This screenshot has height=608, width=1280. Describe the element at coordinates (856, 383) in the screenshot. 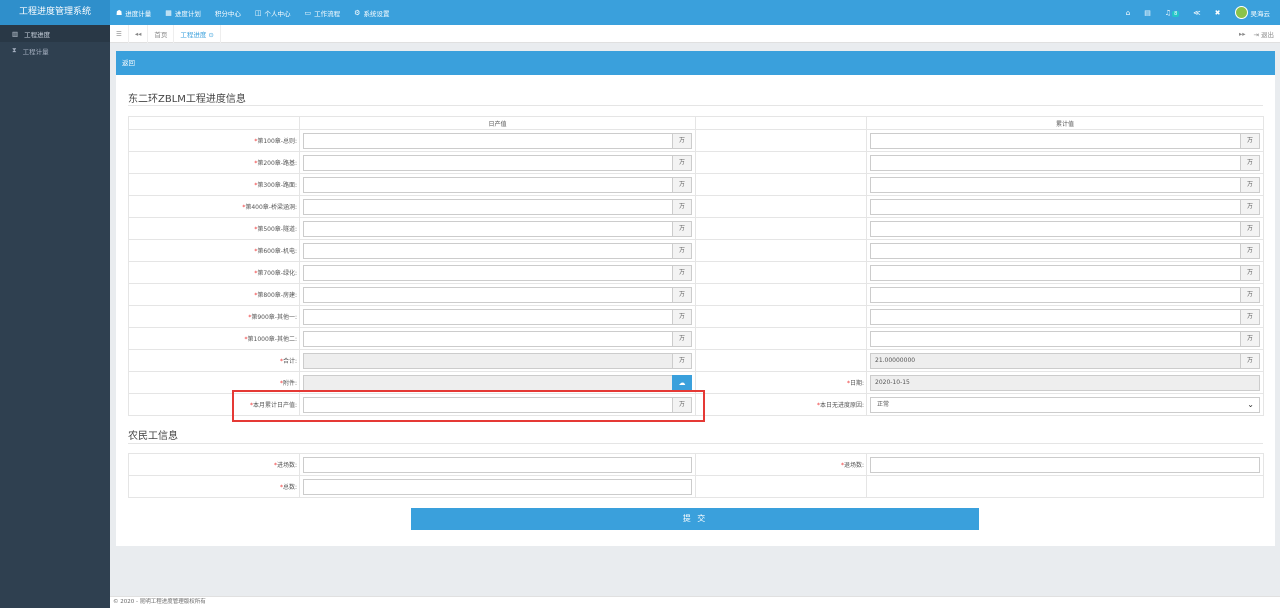

I see `date-label: 日期:` at that location.